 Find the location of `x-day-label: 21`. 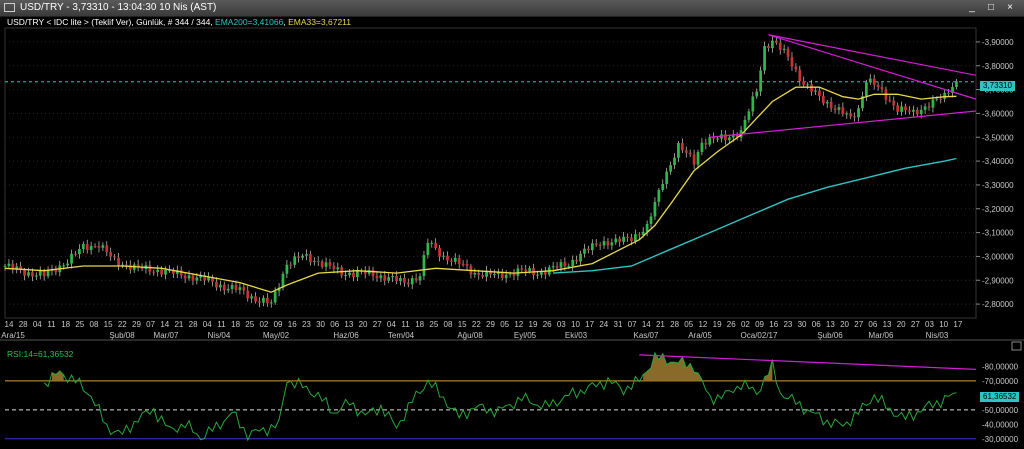

x-day-label: 21 is located at coordinates (660, 324).